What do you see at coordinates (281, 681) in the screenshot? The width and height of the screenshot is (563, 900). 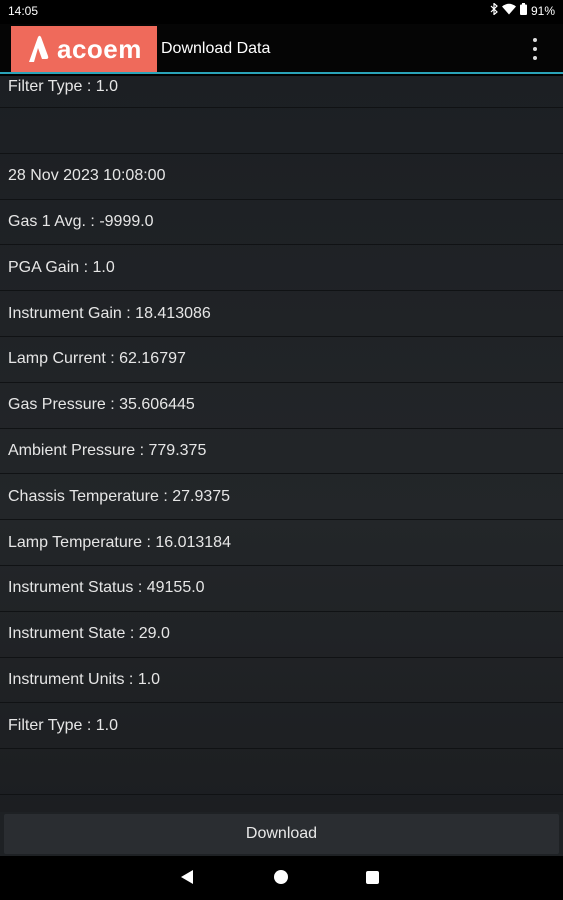 I see `list-item: Instrument Units : 1.0` at bounding box center [281, 681].